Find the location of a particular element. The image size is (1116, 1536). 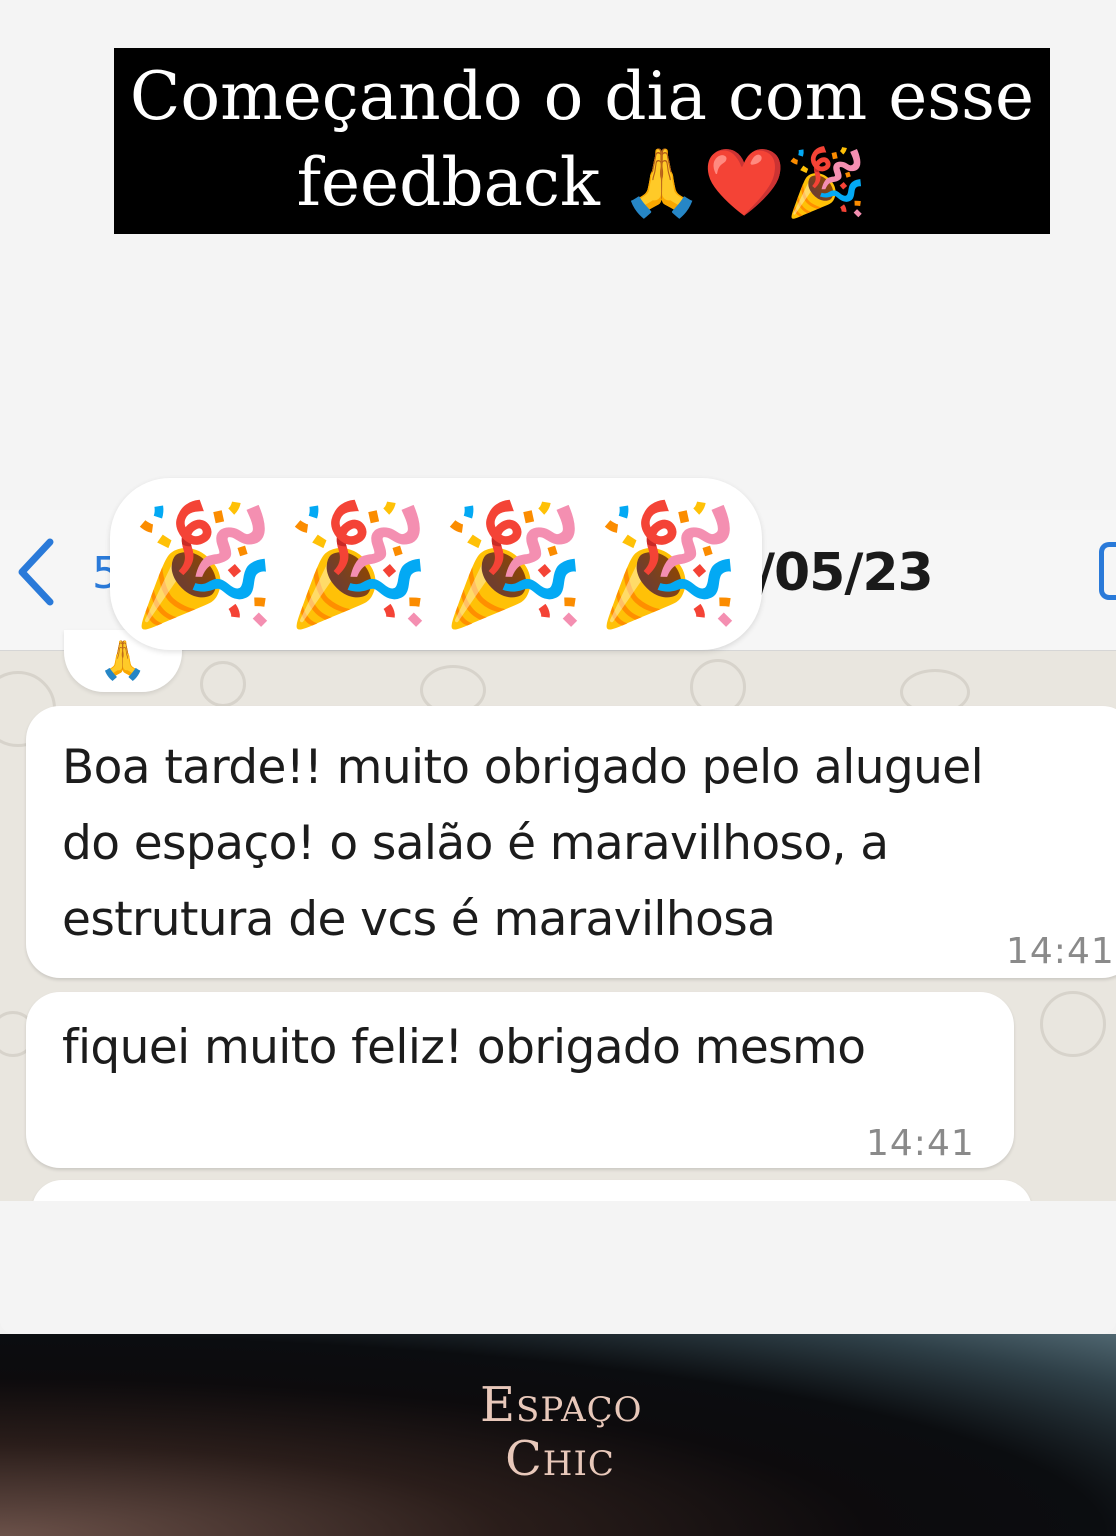

brand-name-line-1: Espaço is located at coordinates (561, 1405).